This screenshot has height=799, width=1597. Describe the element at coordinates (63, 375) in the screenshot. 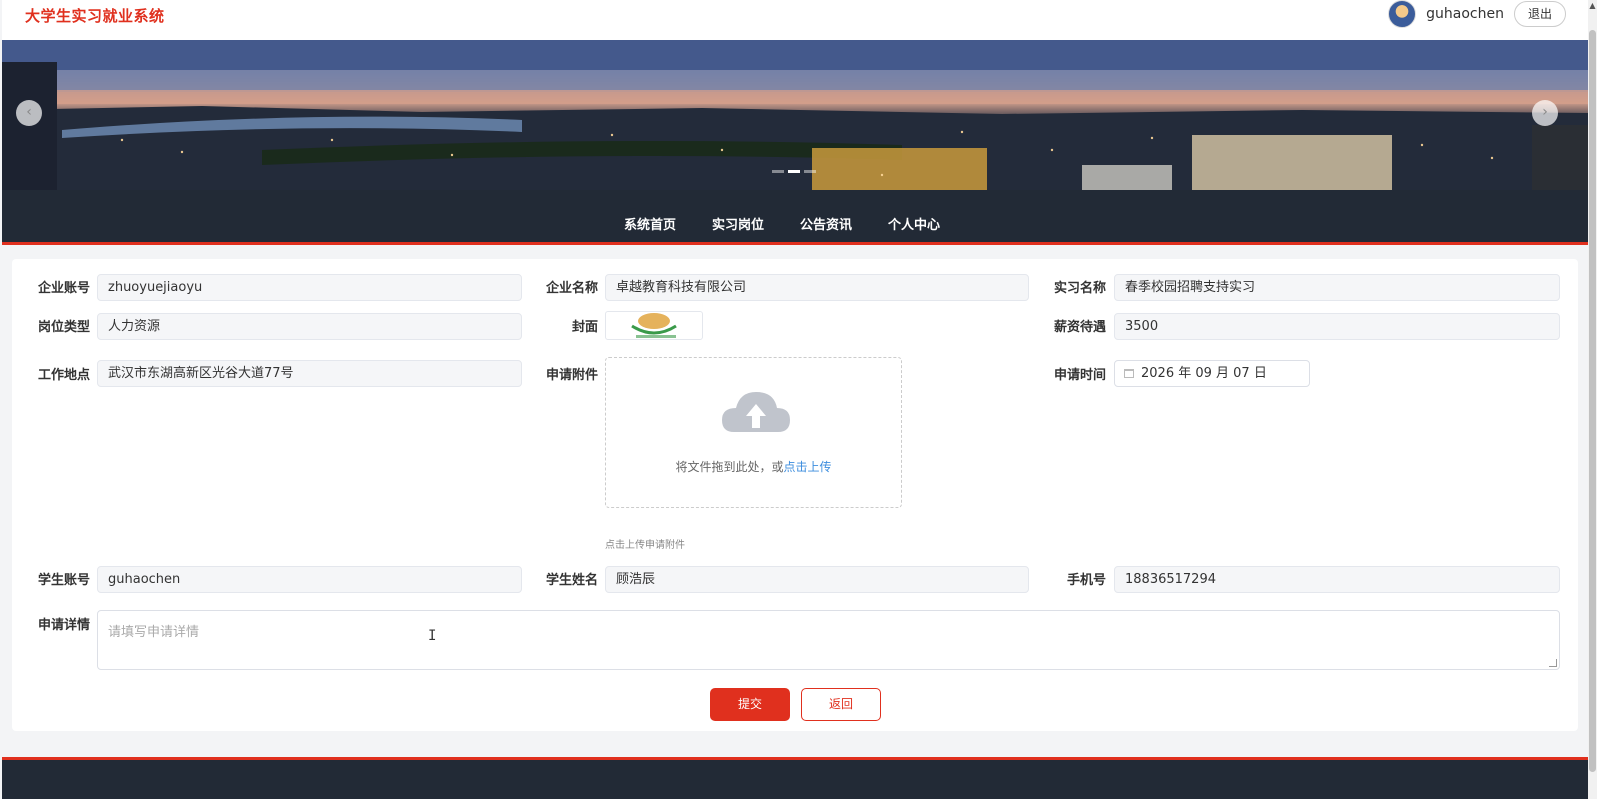

I see `work-location-label: 工作地点` at that location.